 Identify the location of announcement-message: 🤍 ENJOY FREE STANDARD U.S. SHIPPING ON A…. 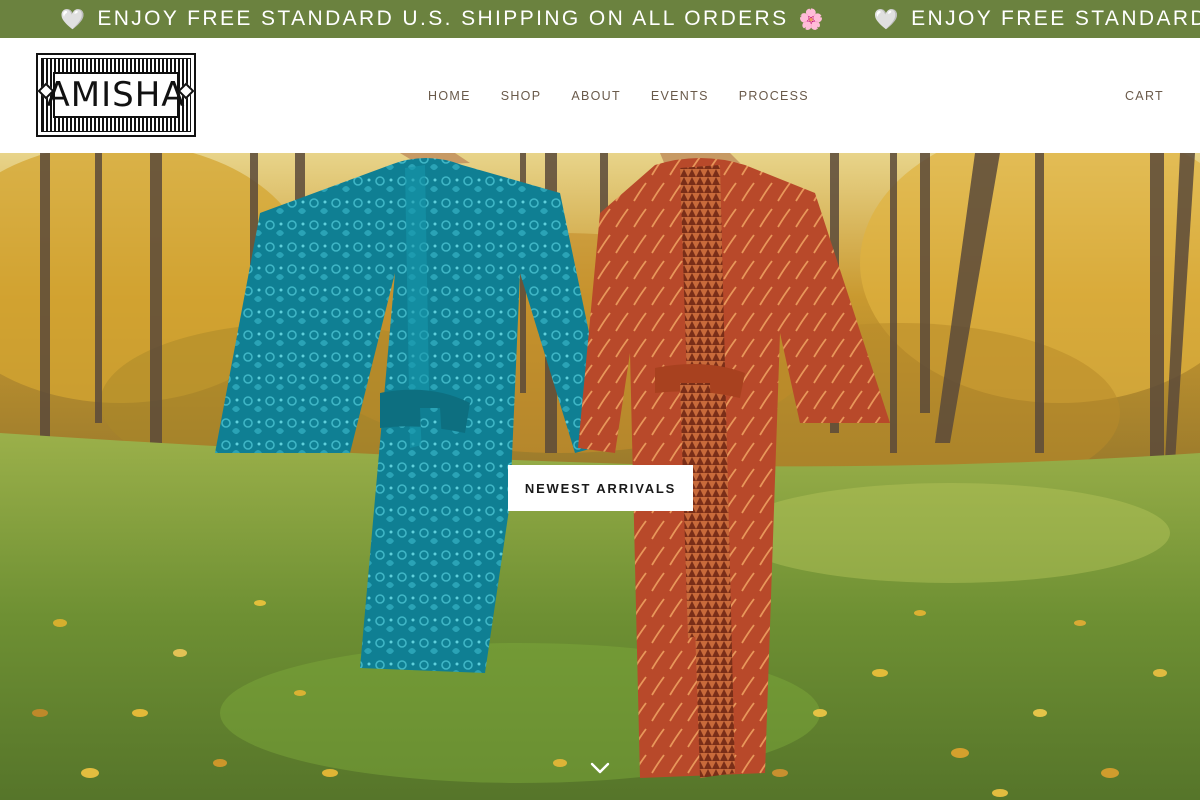
(443, 19).